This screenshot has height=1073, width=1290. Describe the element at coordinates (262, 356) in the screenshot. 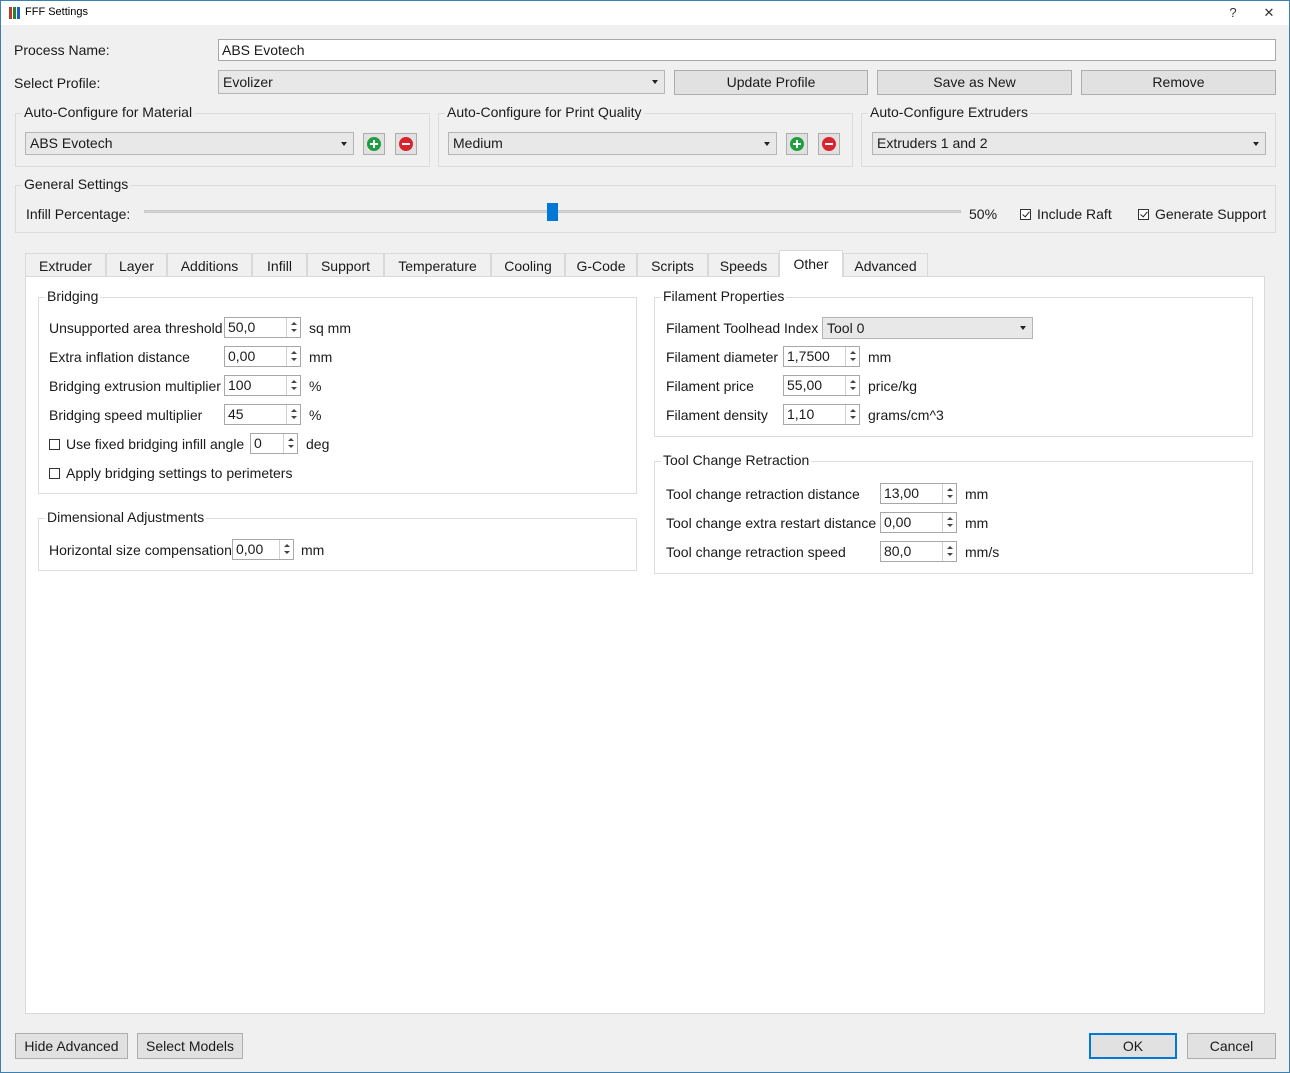

I see `extra-inflation-spinbox: 0,00` at that location.